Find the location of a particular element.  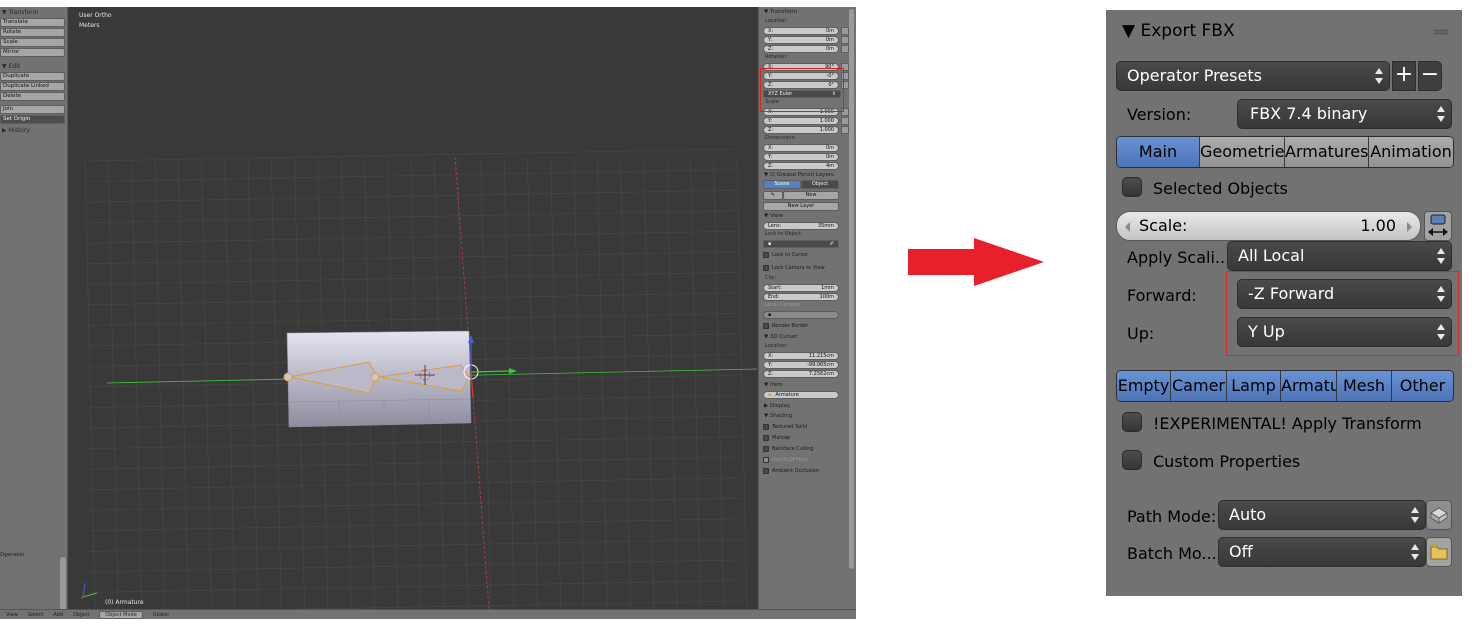

view-panel-header: ▼ View is located at coordinates (807, 216).